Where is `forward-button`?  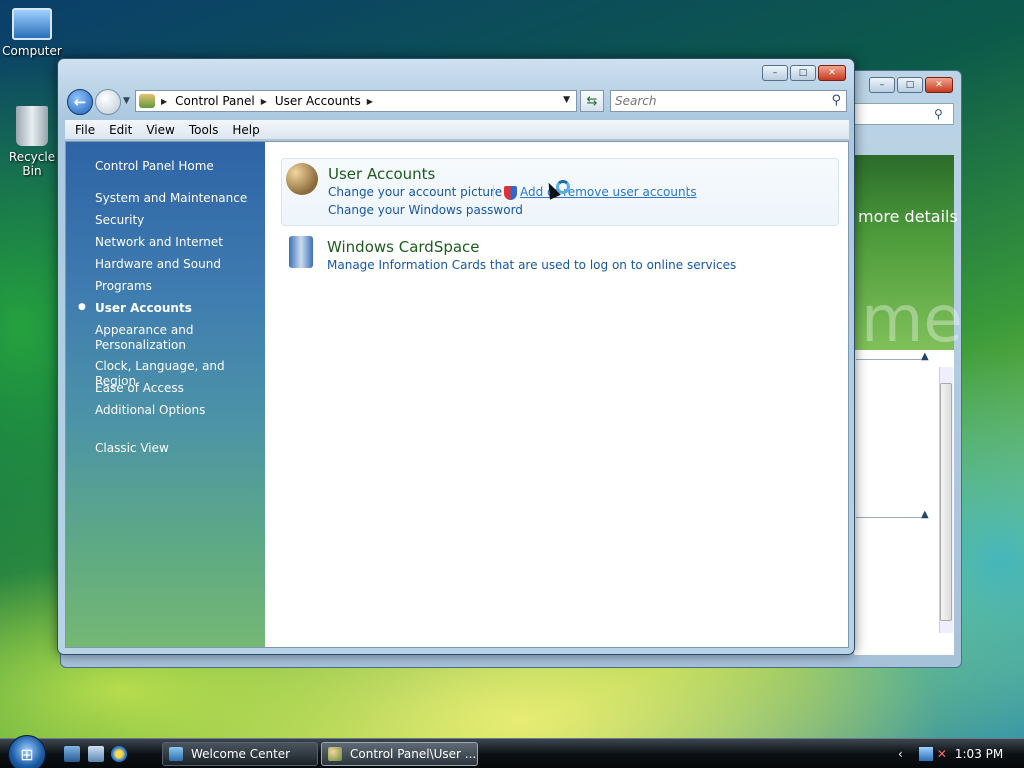 forward-button is located at coordinates (108, 102).